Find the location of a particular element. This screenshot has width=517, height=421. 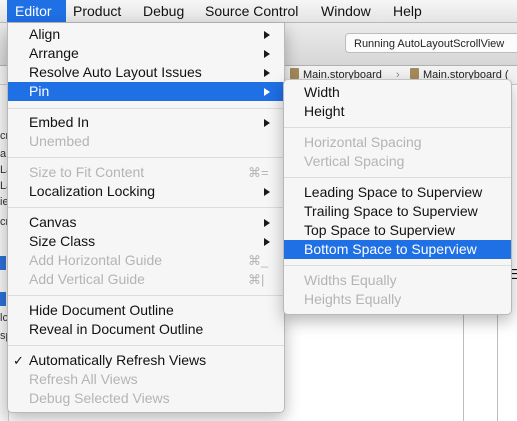

menu-item-reveal-in-document-outline: Reveal in Document Outline is located at coordinates (146, 329).